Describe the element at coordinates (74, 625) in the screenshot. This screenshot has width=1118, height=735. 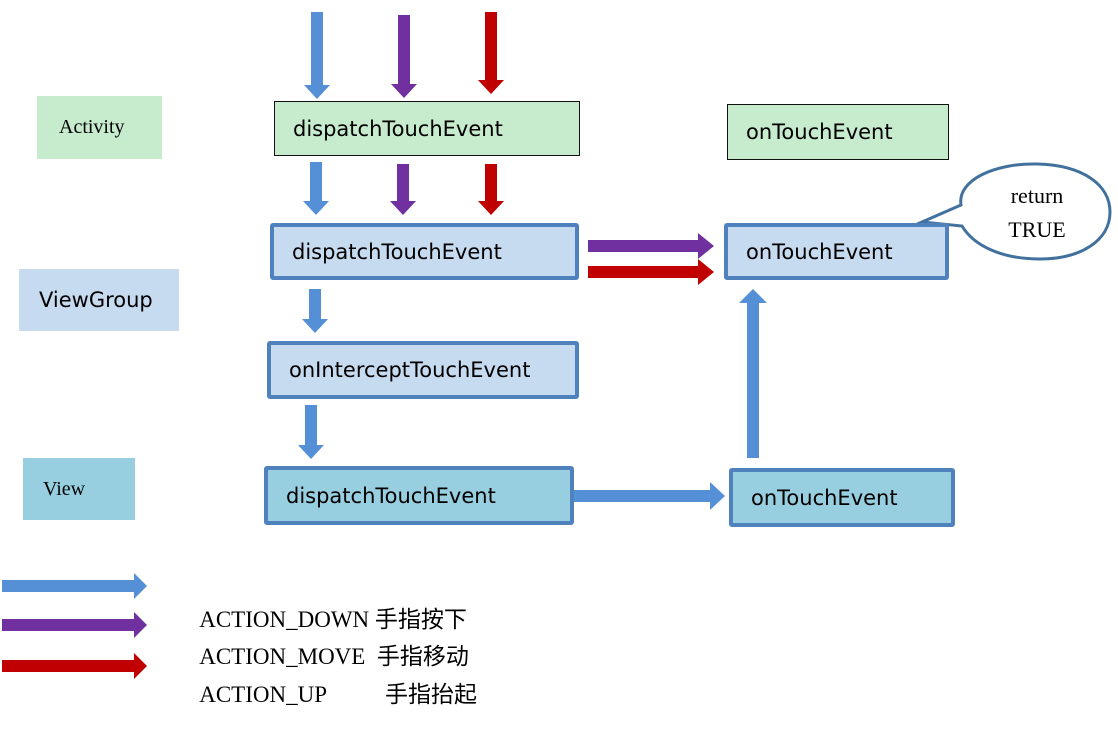
I see `legend-arrow-action-move` at that location.